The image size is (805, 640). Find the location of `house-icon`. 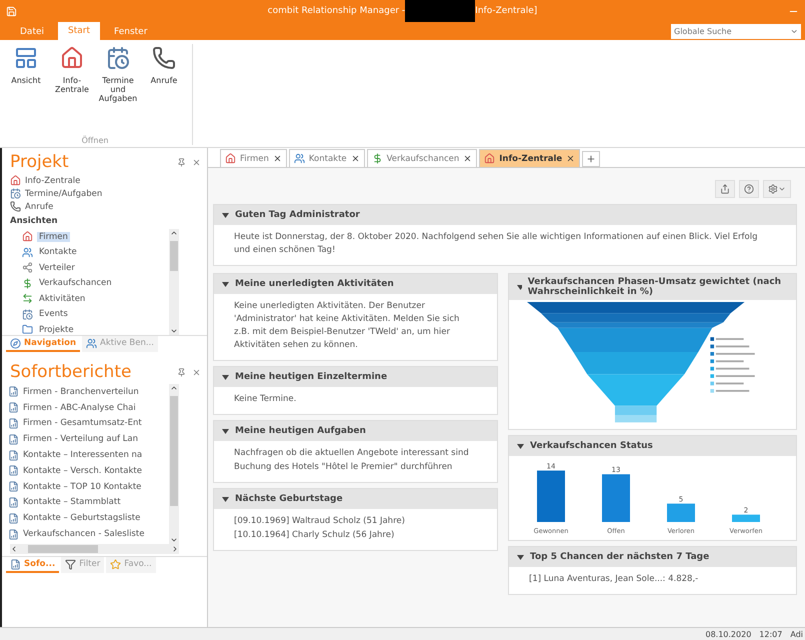

house-icon is located at coordinates (15, 180).